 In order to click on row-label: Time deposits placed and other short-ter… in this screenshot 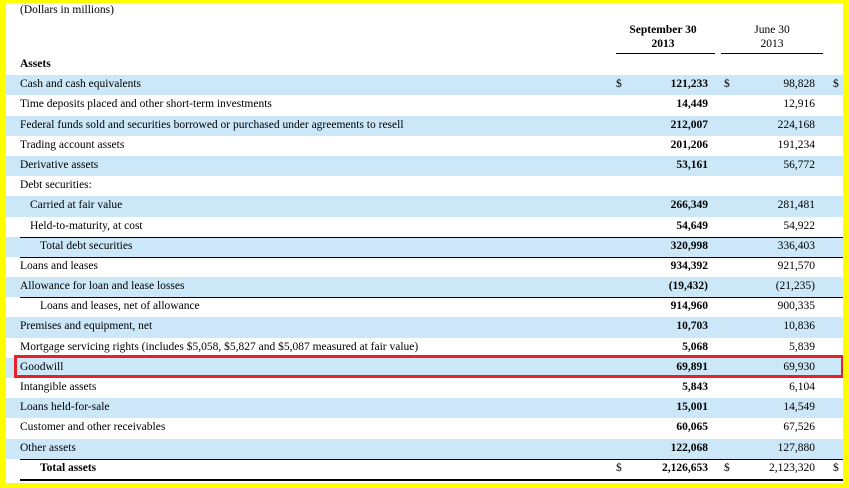, I will do `click(146, 104)`.